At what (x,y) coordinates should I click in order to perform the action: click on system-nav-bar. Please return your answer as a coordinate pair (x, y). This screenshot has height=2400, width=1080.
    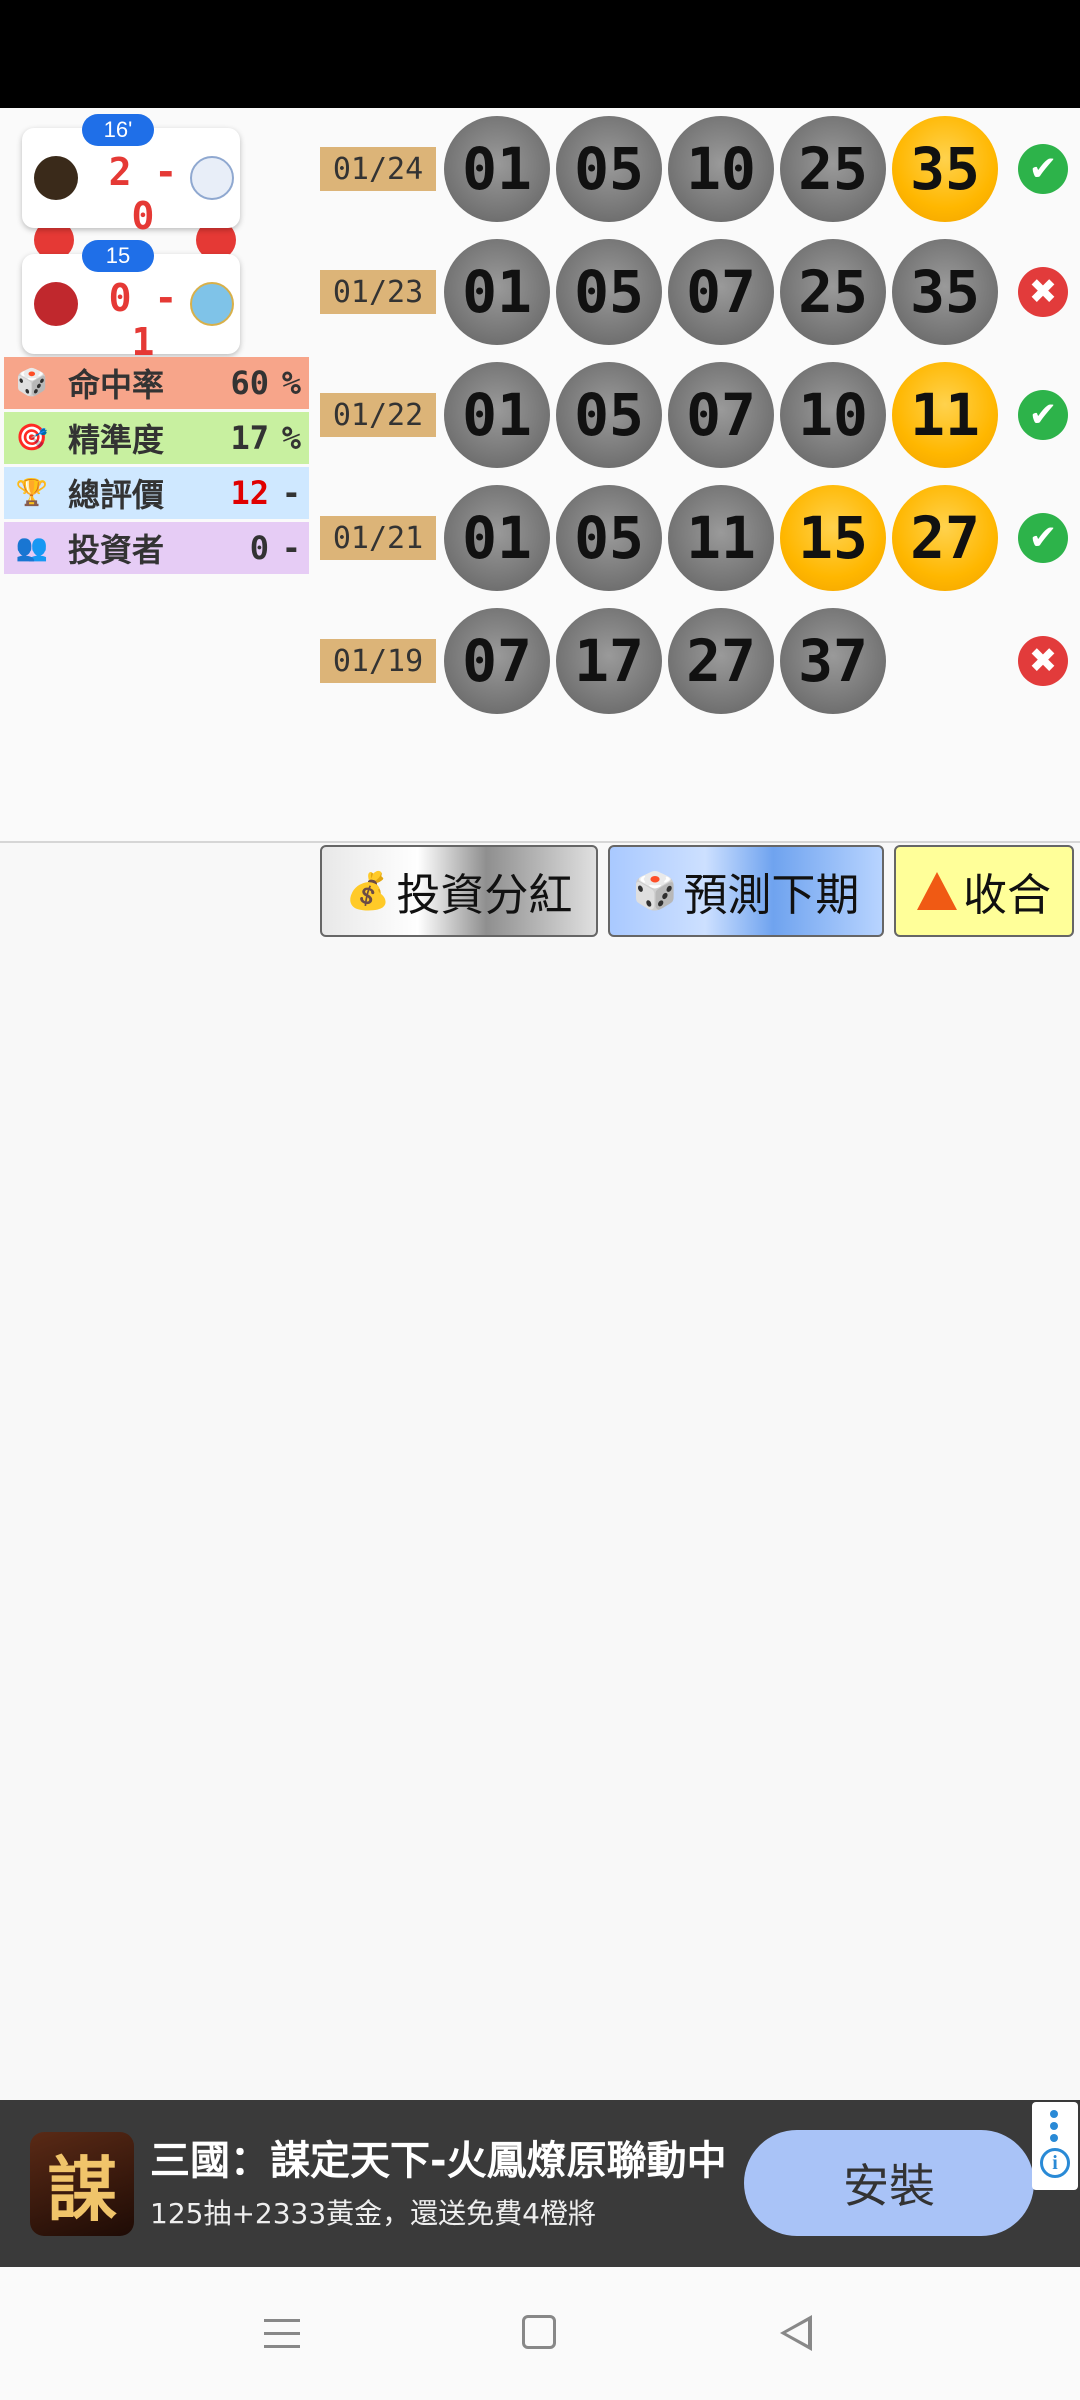
    Looking at the image, I should click on (540, 2333).